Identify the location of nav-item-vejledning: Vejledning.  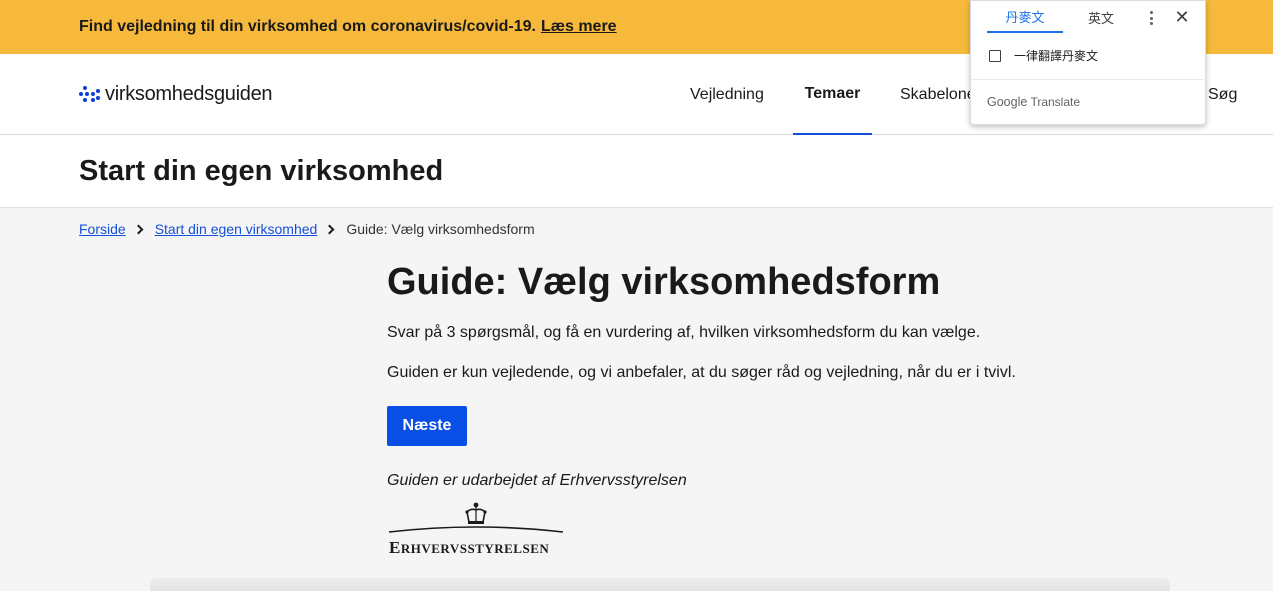
(727, 94).